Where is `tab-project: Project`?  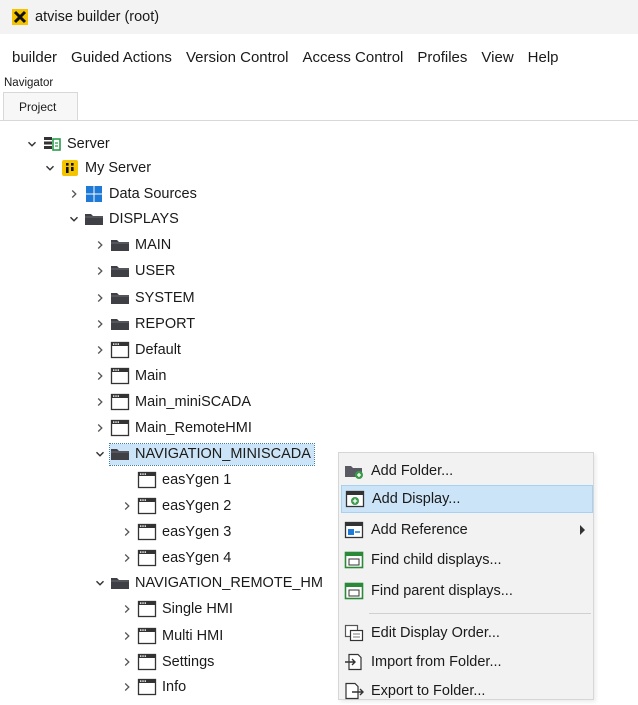 tab-project: Project is located at coordinates (40, 106).